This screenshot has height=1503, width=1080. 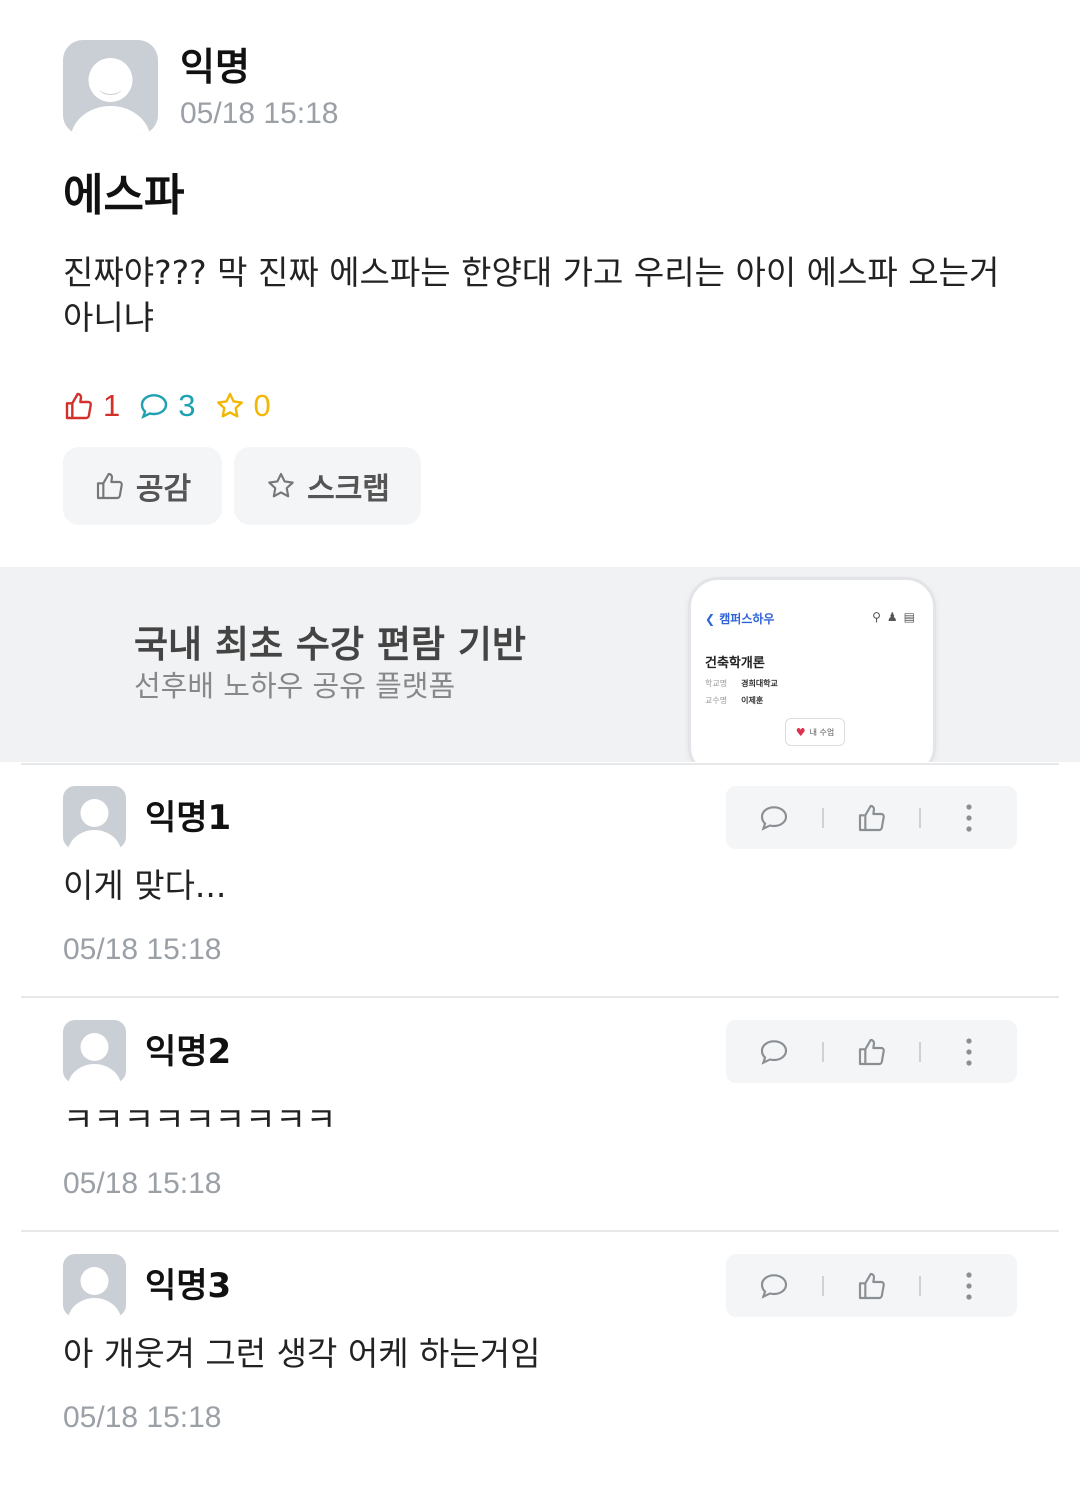 I want to click on post-header: 익명 05/18 15:18, so click(x=200, y=88).